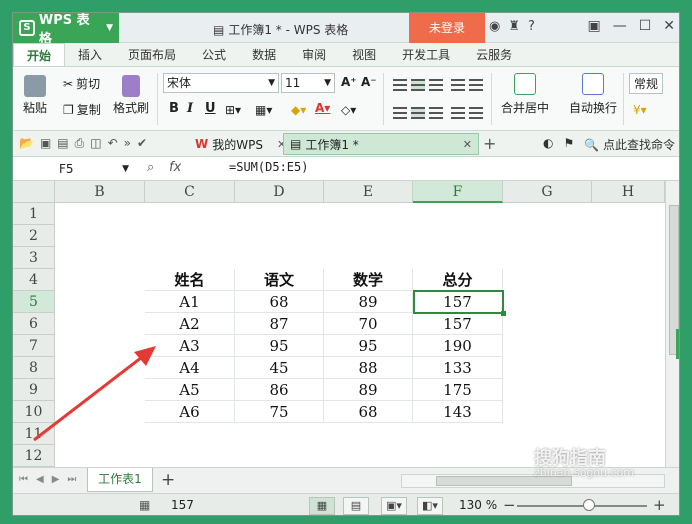 The height and width of the screenshot is (524, 692). Describe the element at coordinates (568, 144) in the screenshot. I see `flag-icon: ⚑` at that location.